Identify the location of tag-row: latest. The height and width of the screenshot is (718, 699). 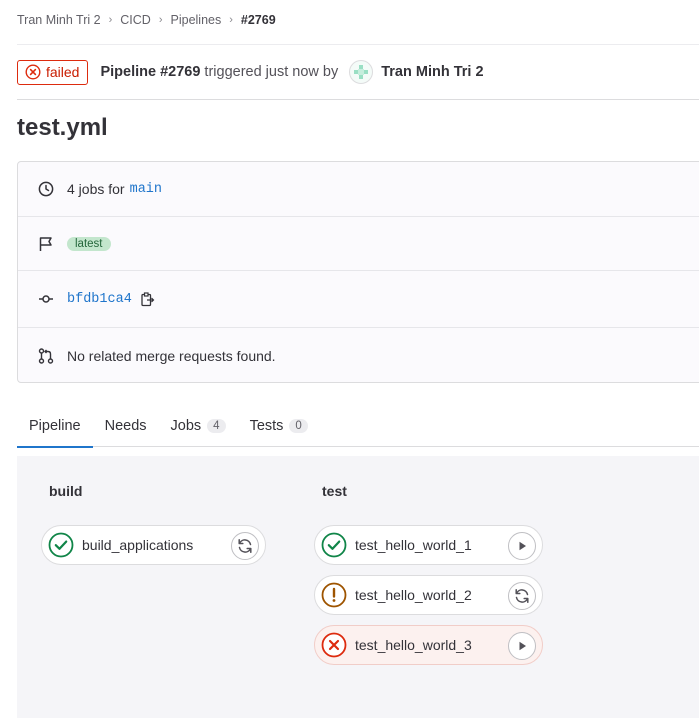
(358, 244).